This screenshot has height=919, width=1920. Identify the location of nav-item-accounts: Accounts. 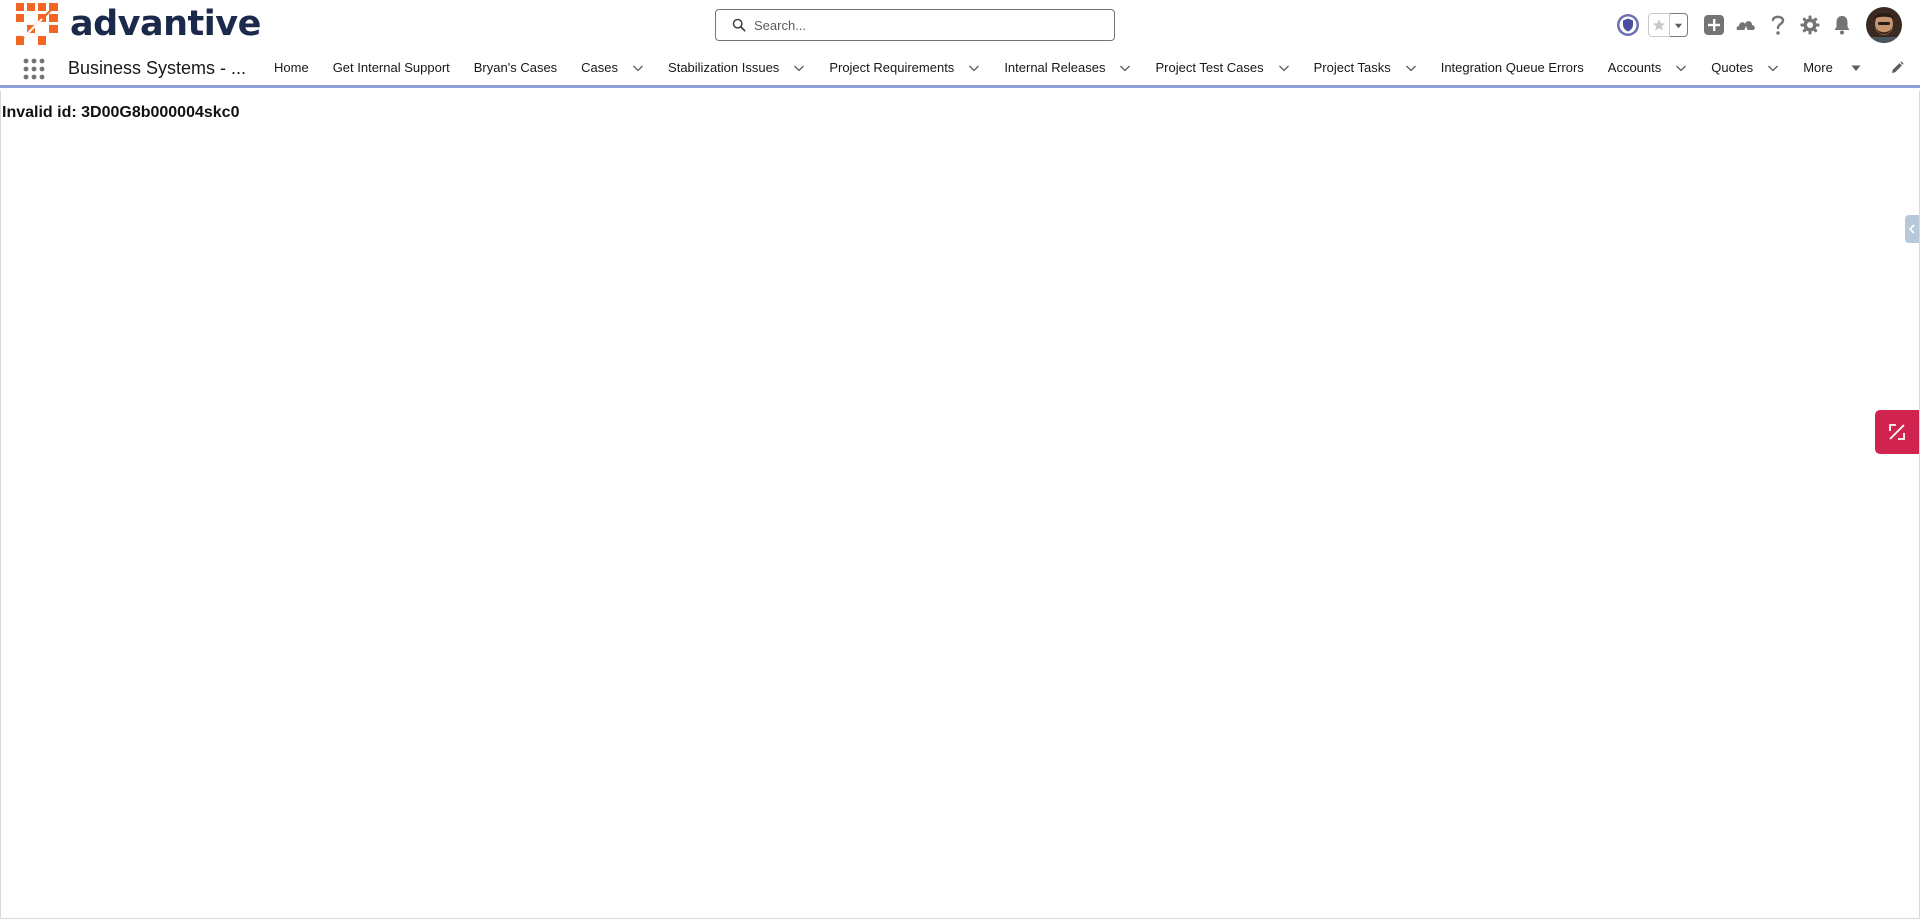
(1647, 67).